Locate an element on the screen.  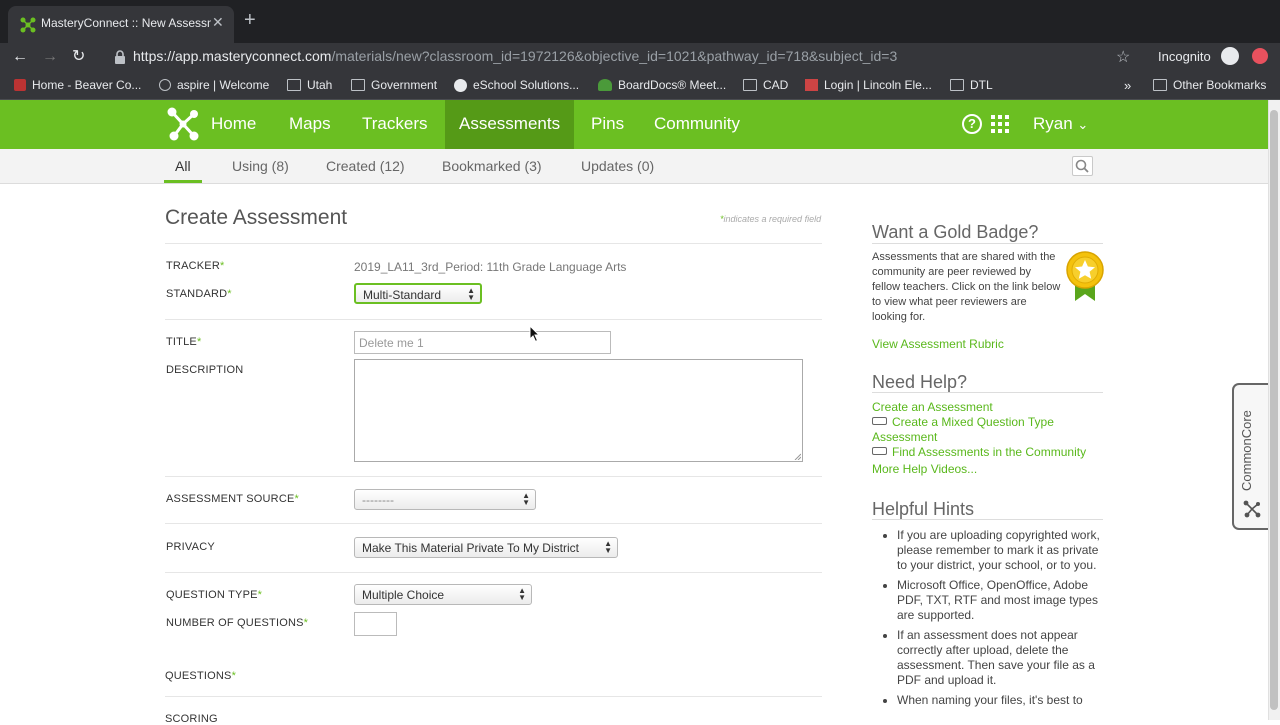
tab-using: Using (8) is located at coordinates (260, 166).